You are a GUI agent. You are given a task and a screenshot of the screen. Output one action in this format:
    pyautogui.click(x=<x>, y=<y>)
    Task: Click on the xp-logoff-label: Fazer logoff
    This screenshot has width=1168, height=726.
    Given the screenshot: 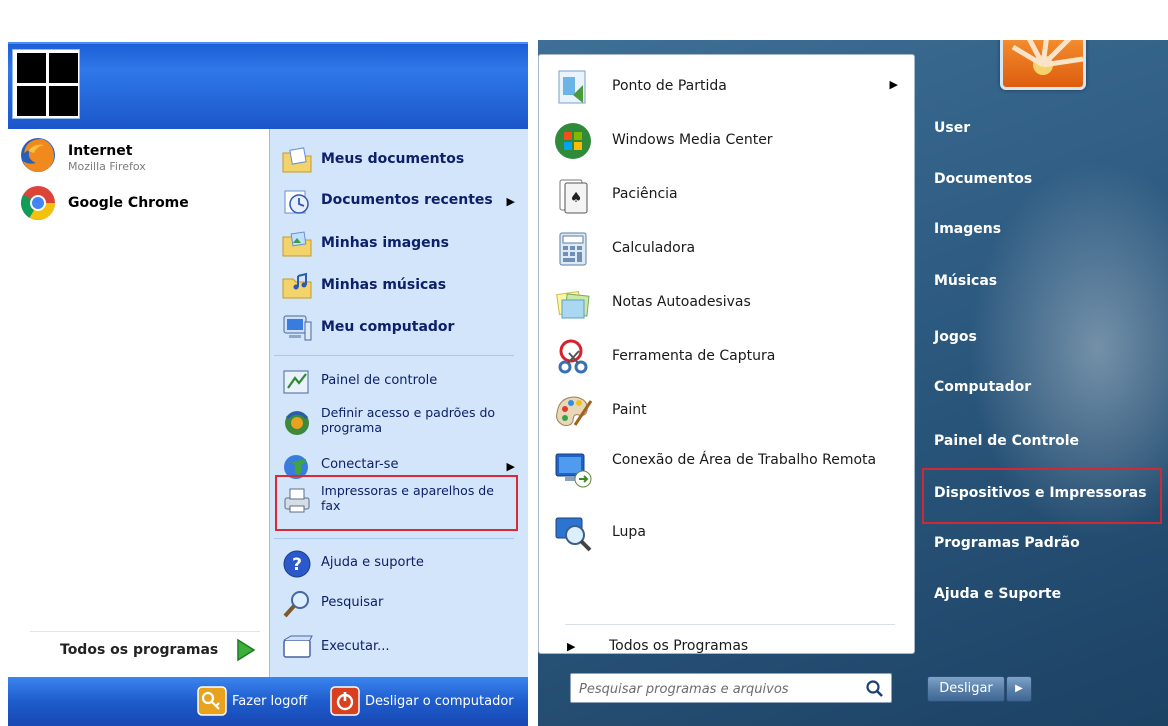 What is the action you would take?
    pyautogui.click(x=270, y=701)
    